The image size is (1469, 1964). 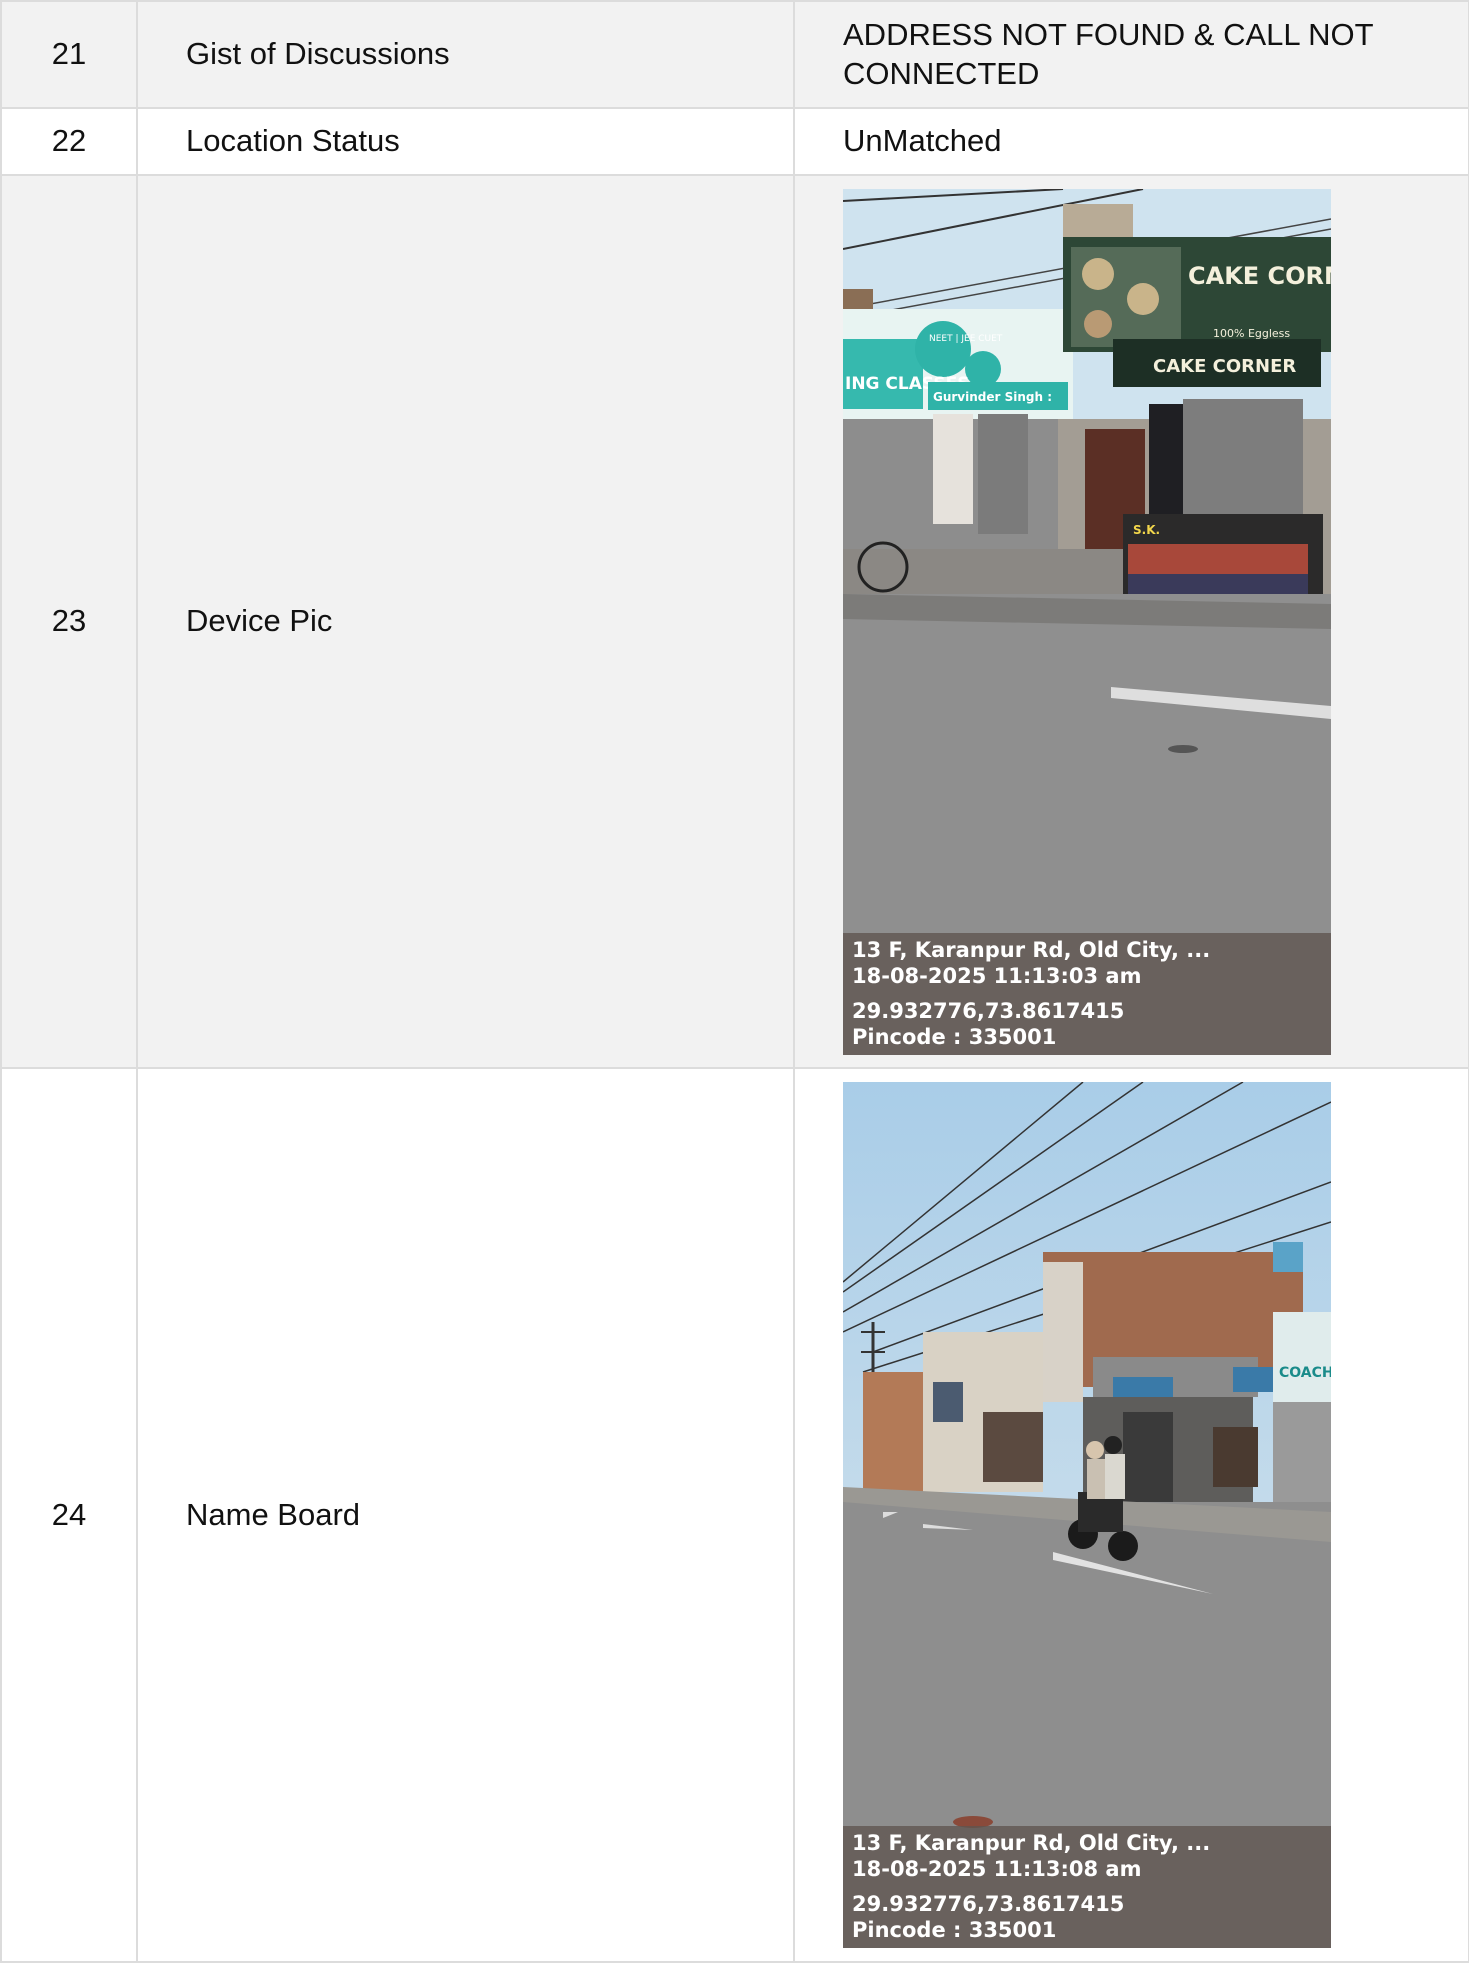 What do you see at coordinates (992, 397) in the screenshot?
I see `name-sign-text: Gurvinder Singh :` at bounding box center [992, 397].